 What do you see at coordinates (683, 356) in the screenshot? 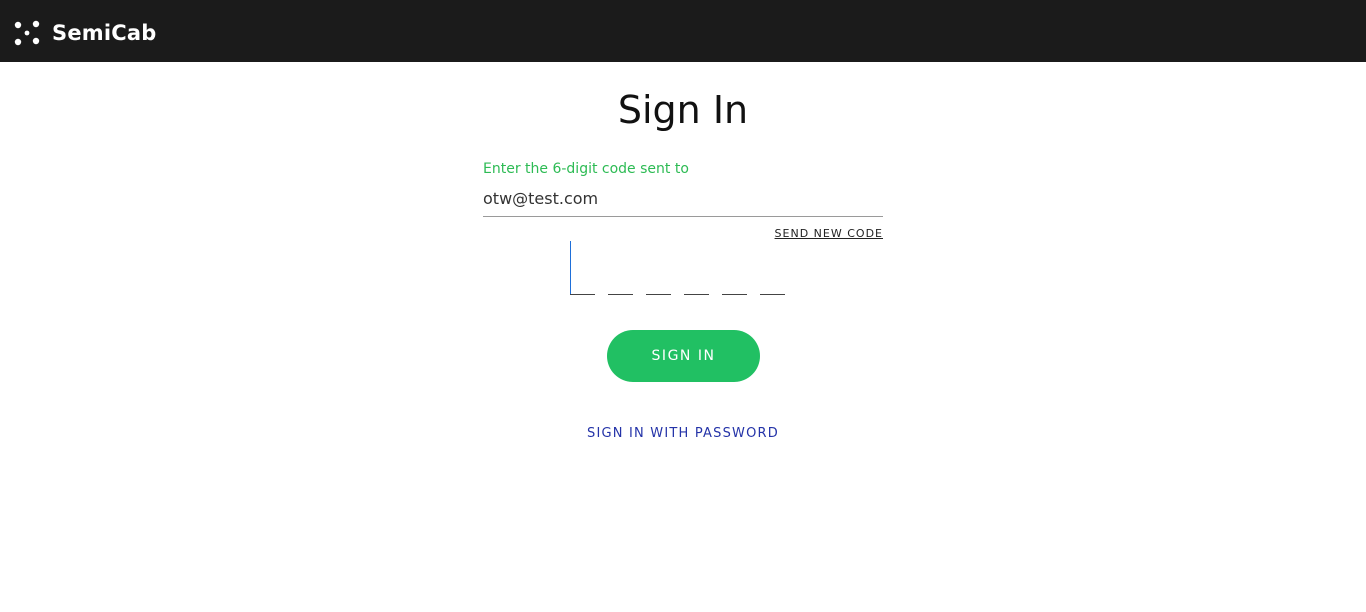
I see `sign-in-button: SIGN IN` at bounding box center [683, 356].